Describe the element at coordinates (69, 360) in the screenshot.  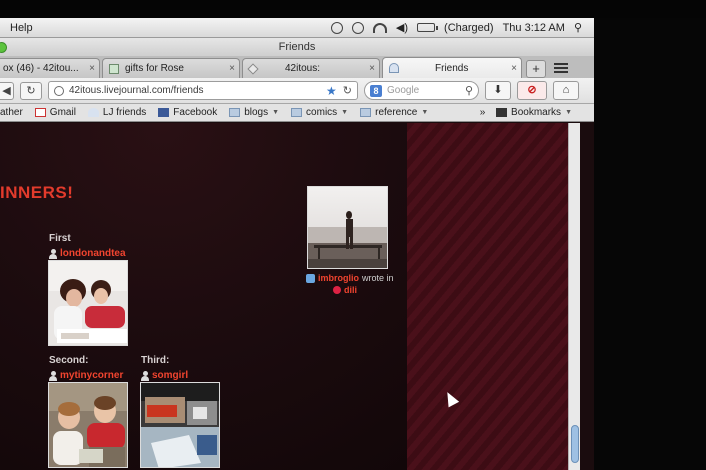
I see `second-place-label: Second:` at that location.